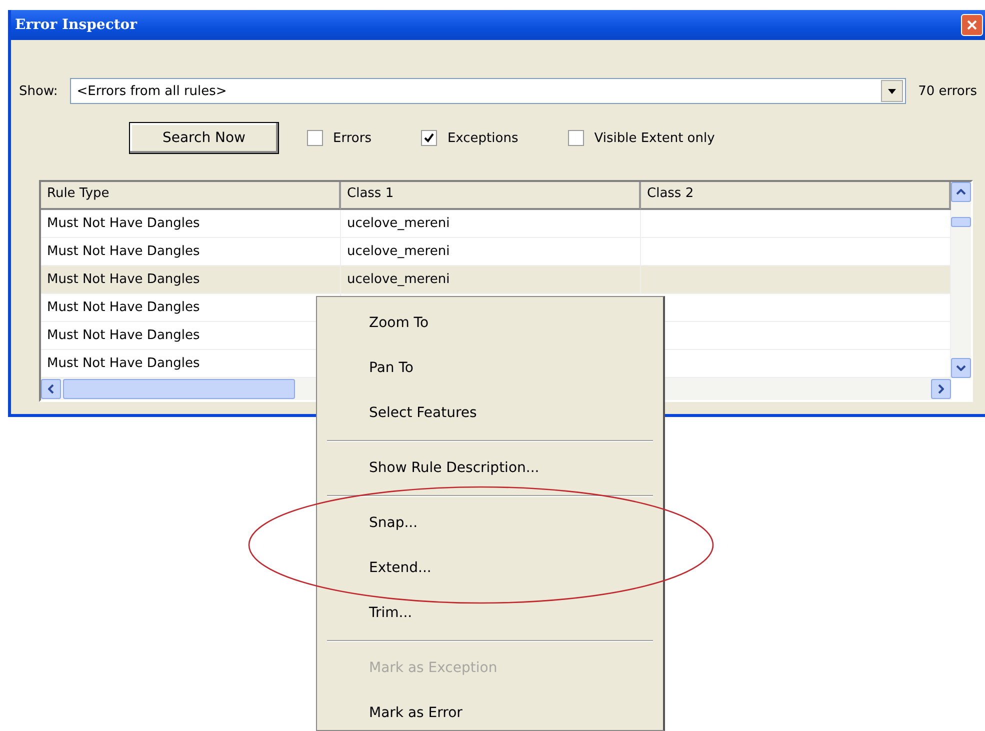  I want to click on window-title: Error Inspector, so click(76, 25).